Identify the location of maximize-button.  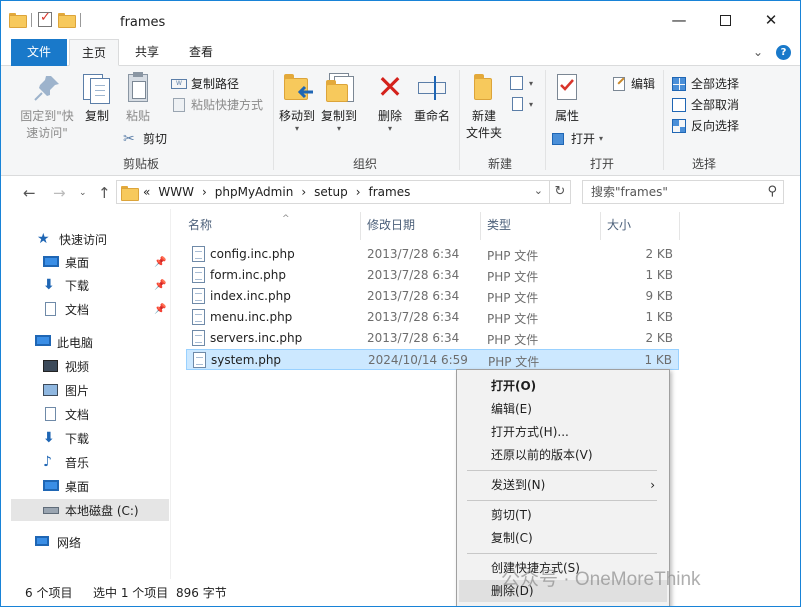
(725, 20).